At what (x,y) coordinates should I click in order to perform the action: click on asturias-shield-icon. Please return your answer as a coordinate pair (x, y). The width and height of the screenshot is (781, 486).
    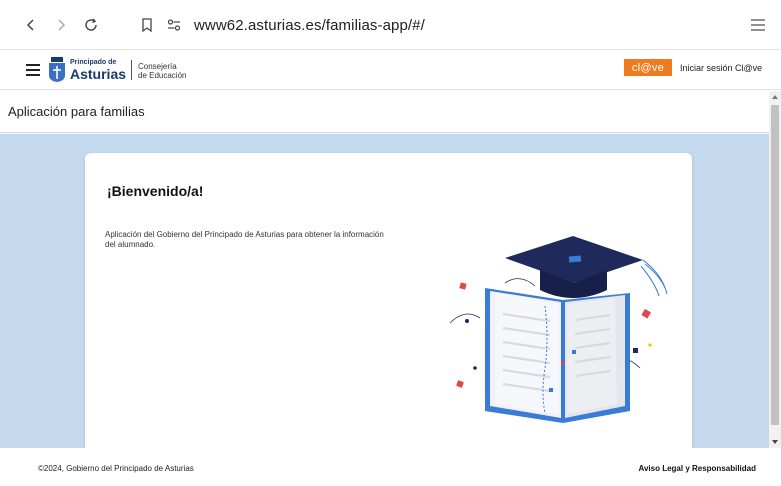
    Looking at the image, I should click on (57, 69).